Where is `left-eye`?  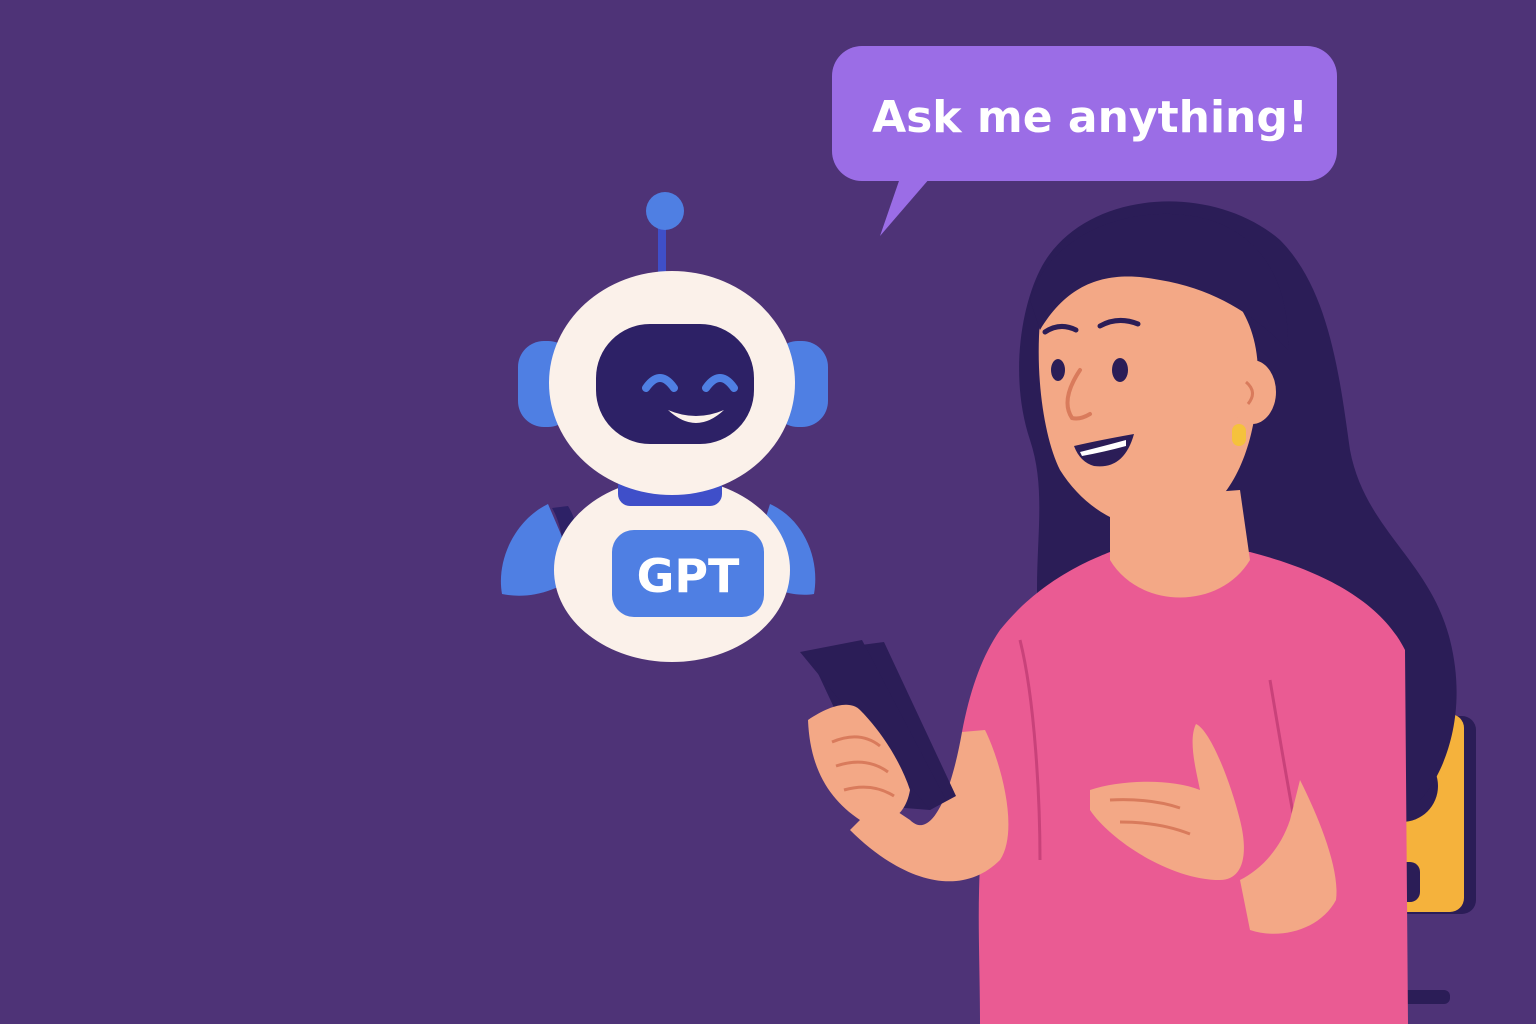
left-eye is located at coordinates (1058, 370).